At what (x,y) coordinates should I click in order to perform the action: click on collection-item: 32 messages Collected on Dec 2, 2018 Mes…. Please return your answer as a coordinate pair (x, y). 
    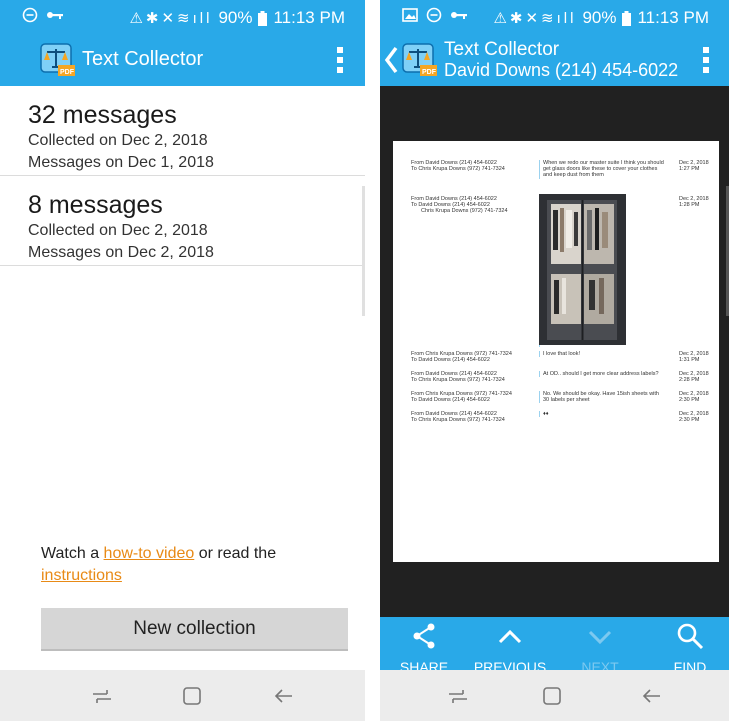
    Looking at the image, I should click on (182, 131).